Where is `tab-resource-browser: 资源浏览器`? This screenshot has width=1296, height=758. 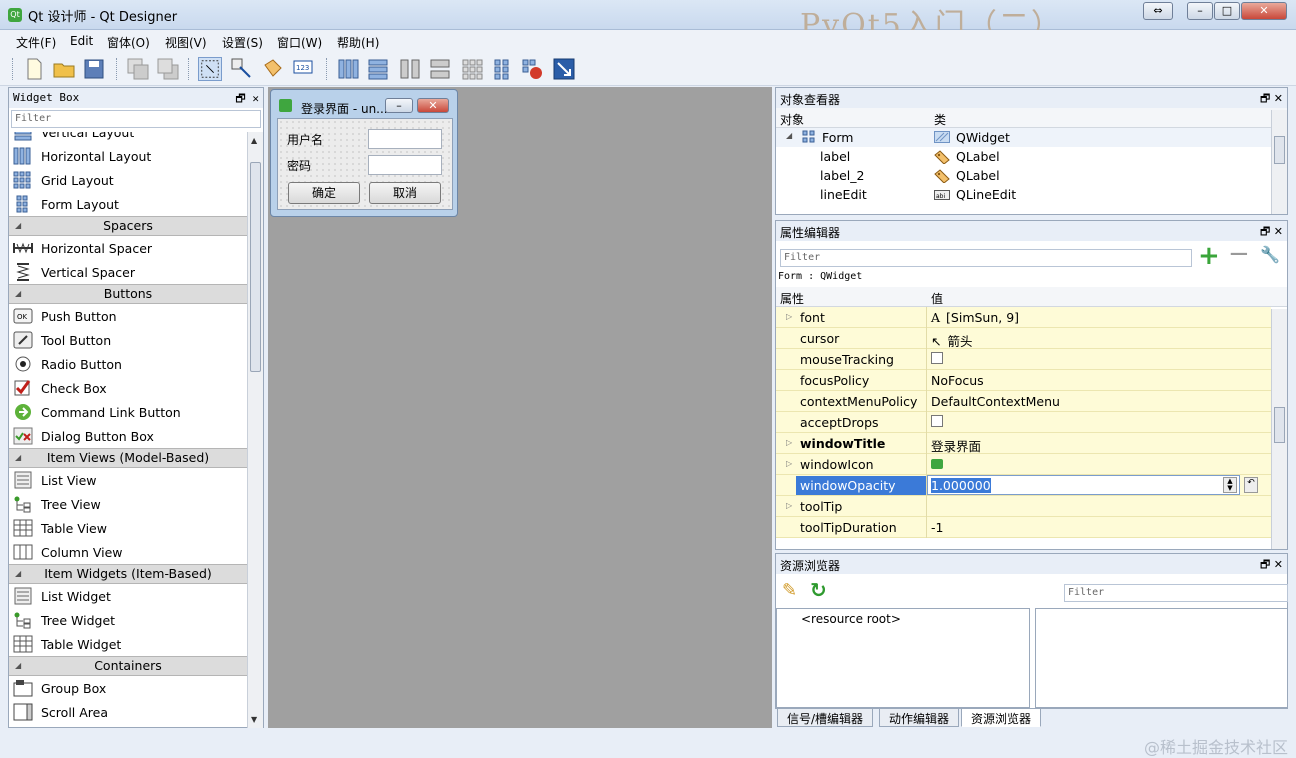 tab-resource-browser: 资源浏览器 is located at coordinates (1001, 717).